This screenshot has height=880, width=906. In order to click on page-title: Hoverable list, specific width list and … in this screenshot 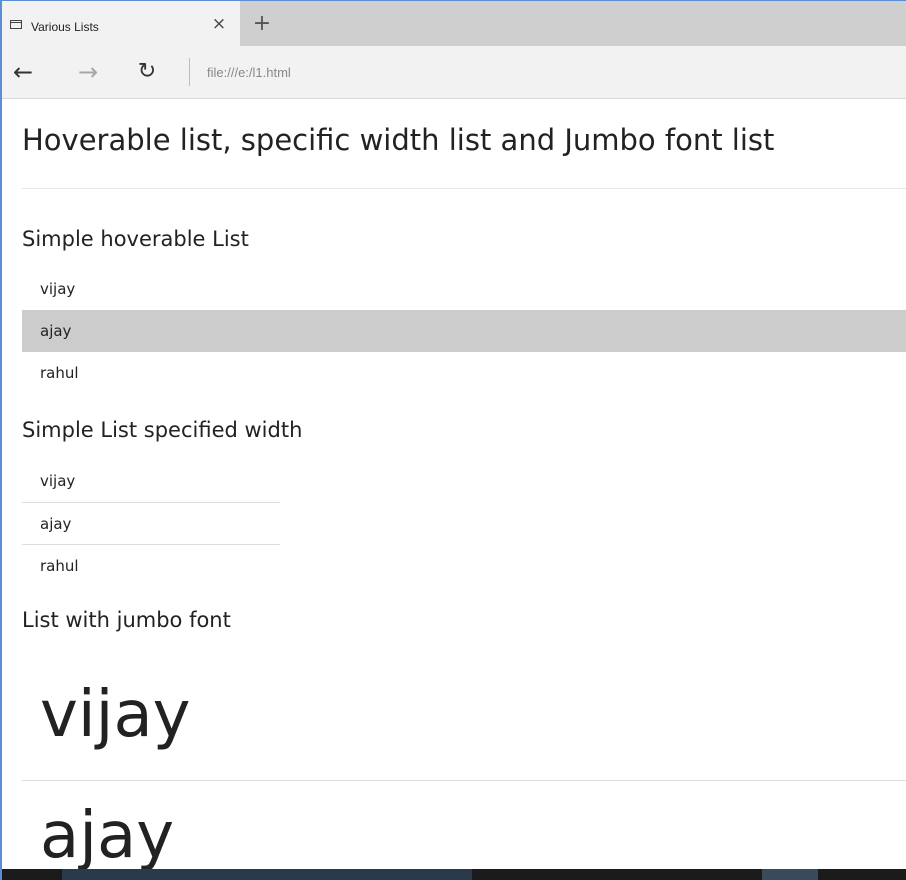, I will do `click(398, 140)`.